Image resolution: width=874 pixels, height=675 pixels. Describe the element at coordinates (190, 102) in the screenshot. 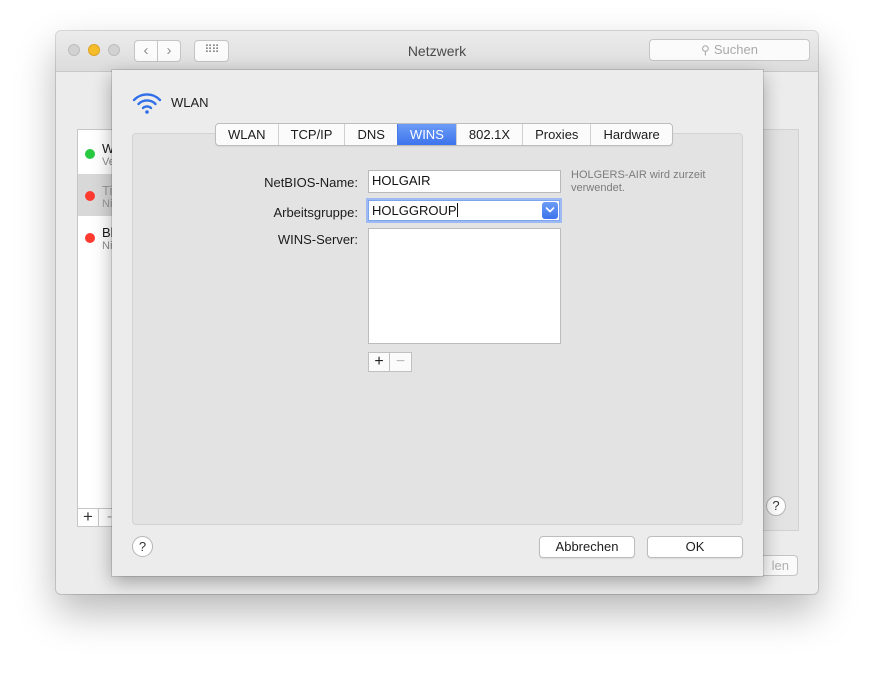

I see `sheet-title: WLAN` at that location.